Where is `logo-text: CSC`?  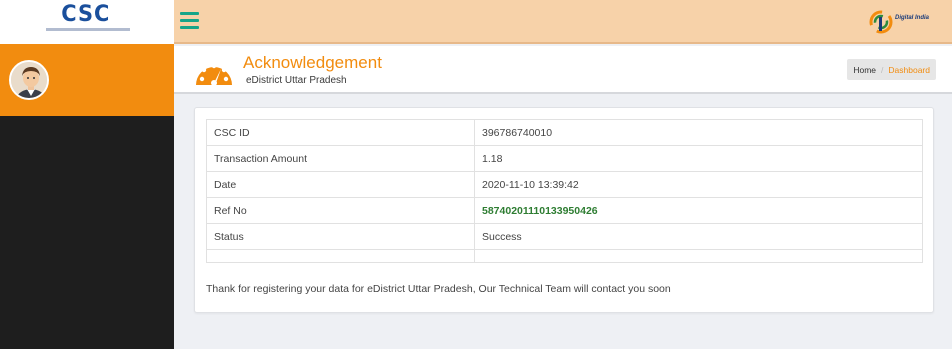
logo-text: CSC is located at coordinates (86, 14).